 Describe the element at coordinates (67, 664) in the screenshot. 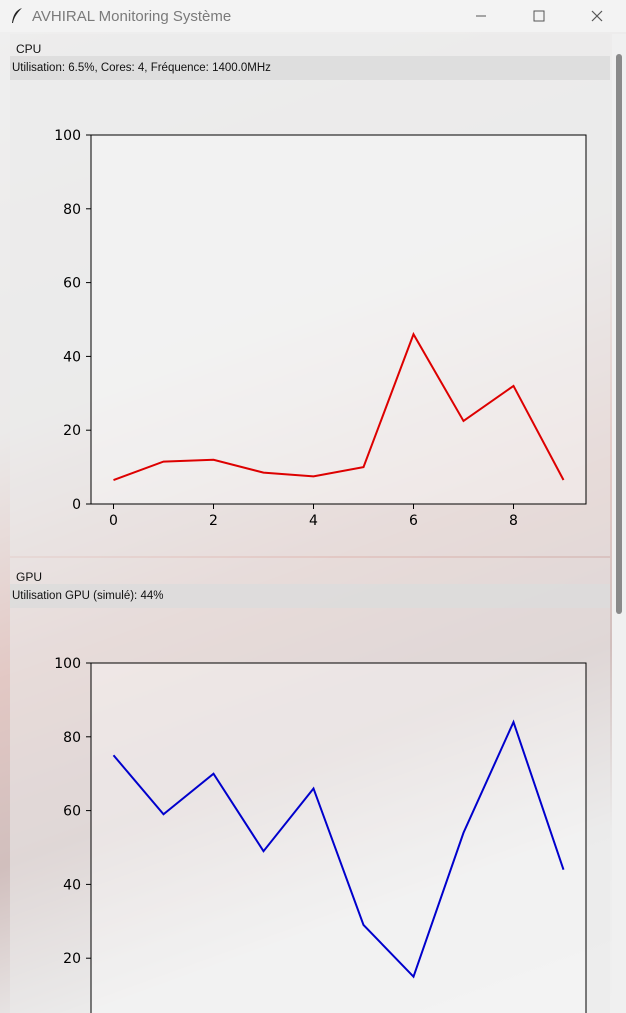

I see `gpu-y-tick-label: 100` at that location.